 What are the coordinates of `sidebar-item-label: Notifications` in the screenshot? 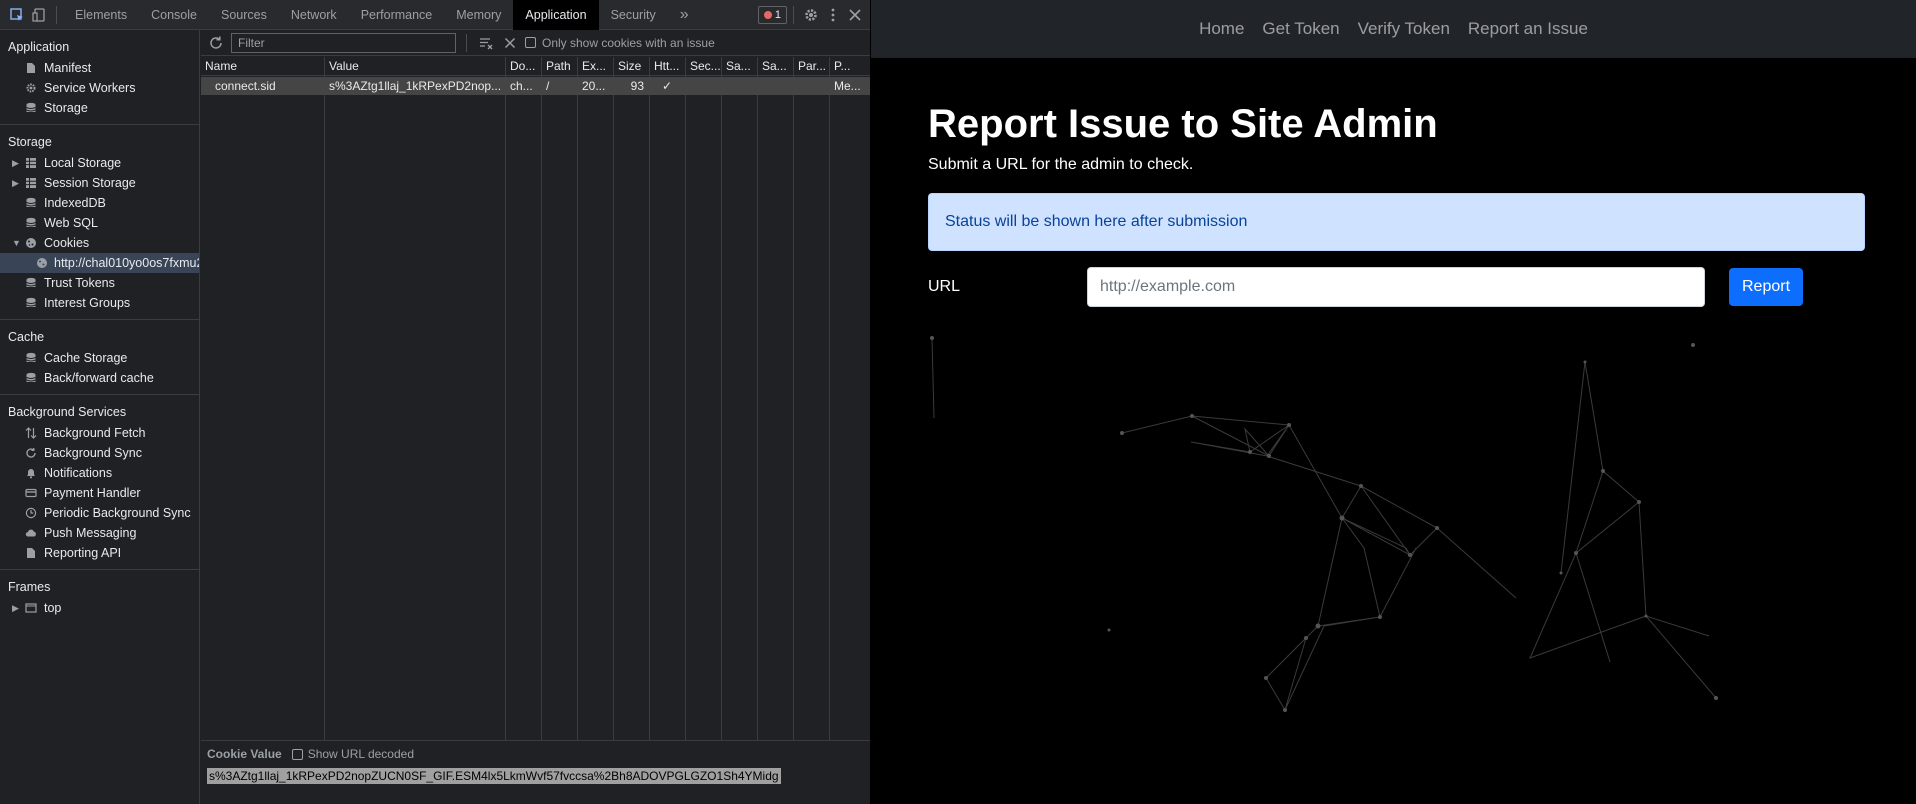 It's located at (78, 473).